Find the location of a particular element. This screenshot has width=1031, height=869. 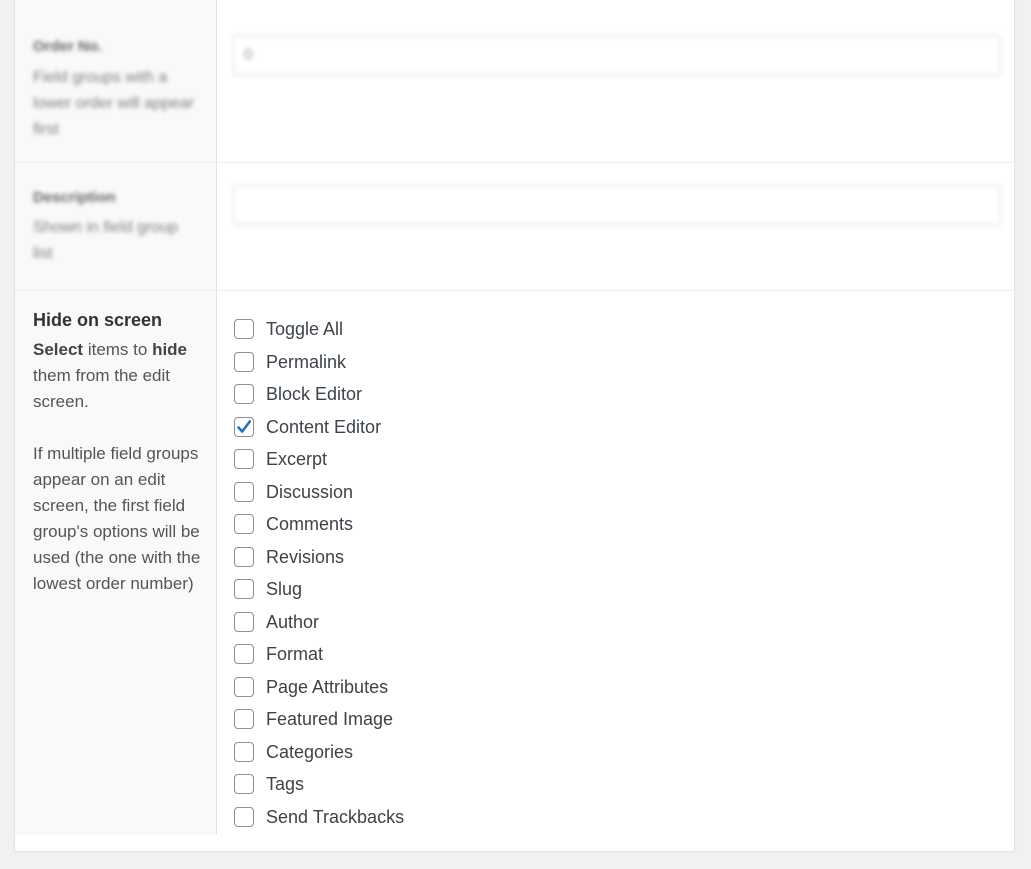

checkbox-item-categories: Categories is located at coordinates (319, 752).